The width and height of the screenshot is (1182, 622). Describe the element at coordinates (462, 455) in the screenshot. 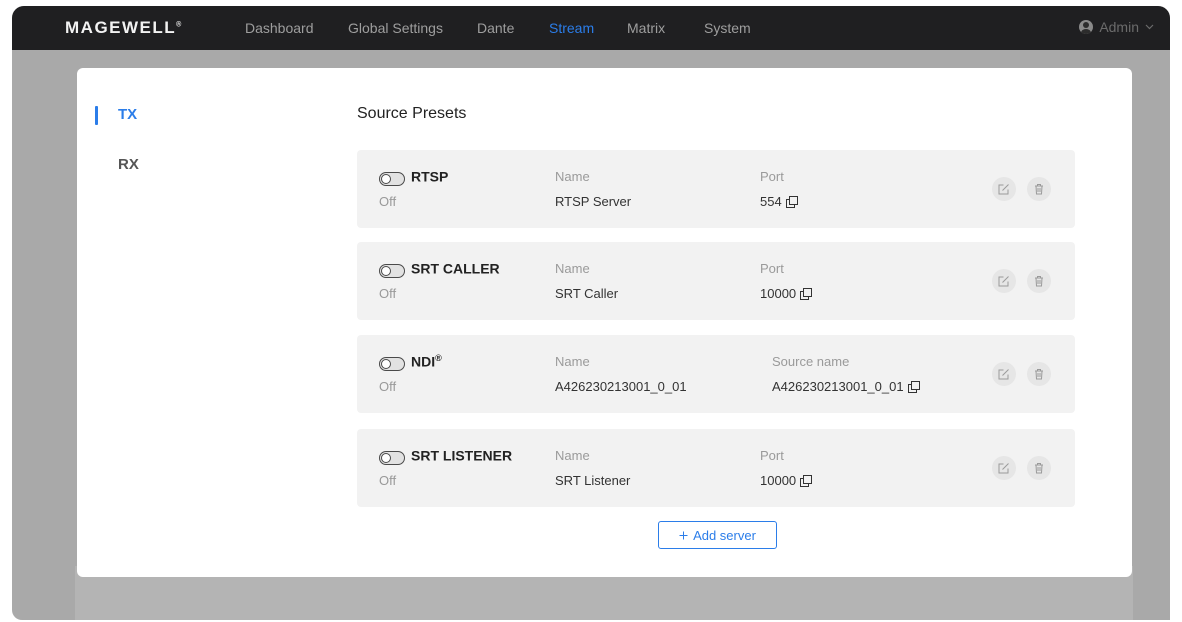

I see `protocol-label: SRT LISTENER` at that location.